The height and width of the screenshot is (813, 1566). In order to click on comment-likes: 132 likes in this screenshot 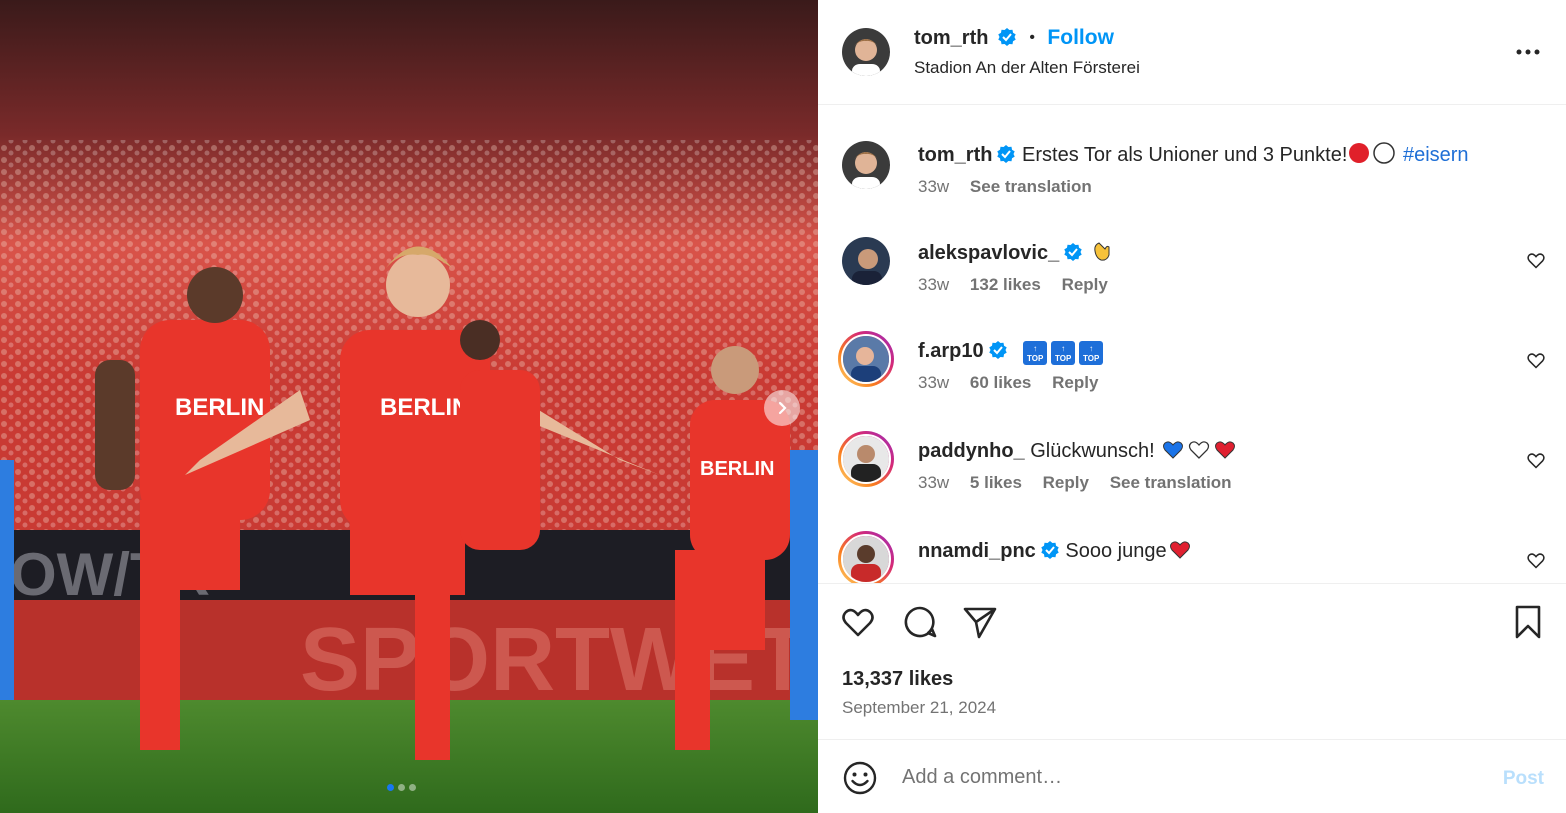, I will do `click(1005, 284)`.